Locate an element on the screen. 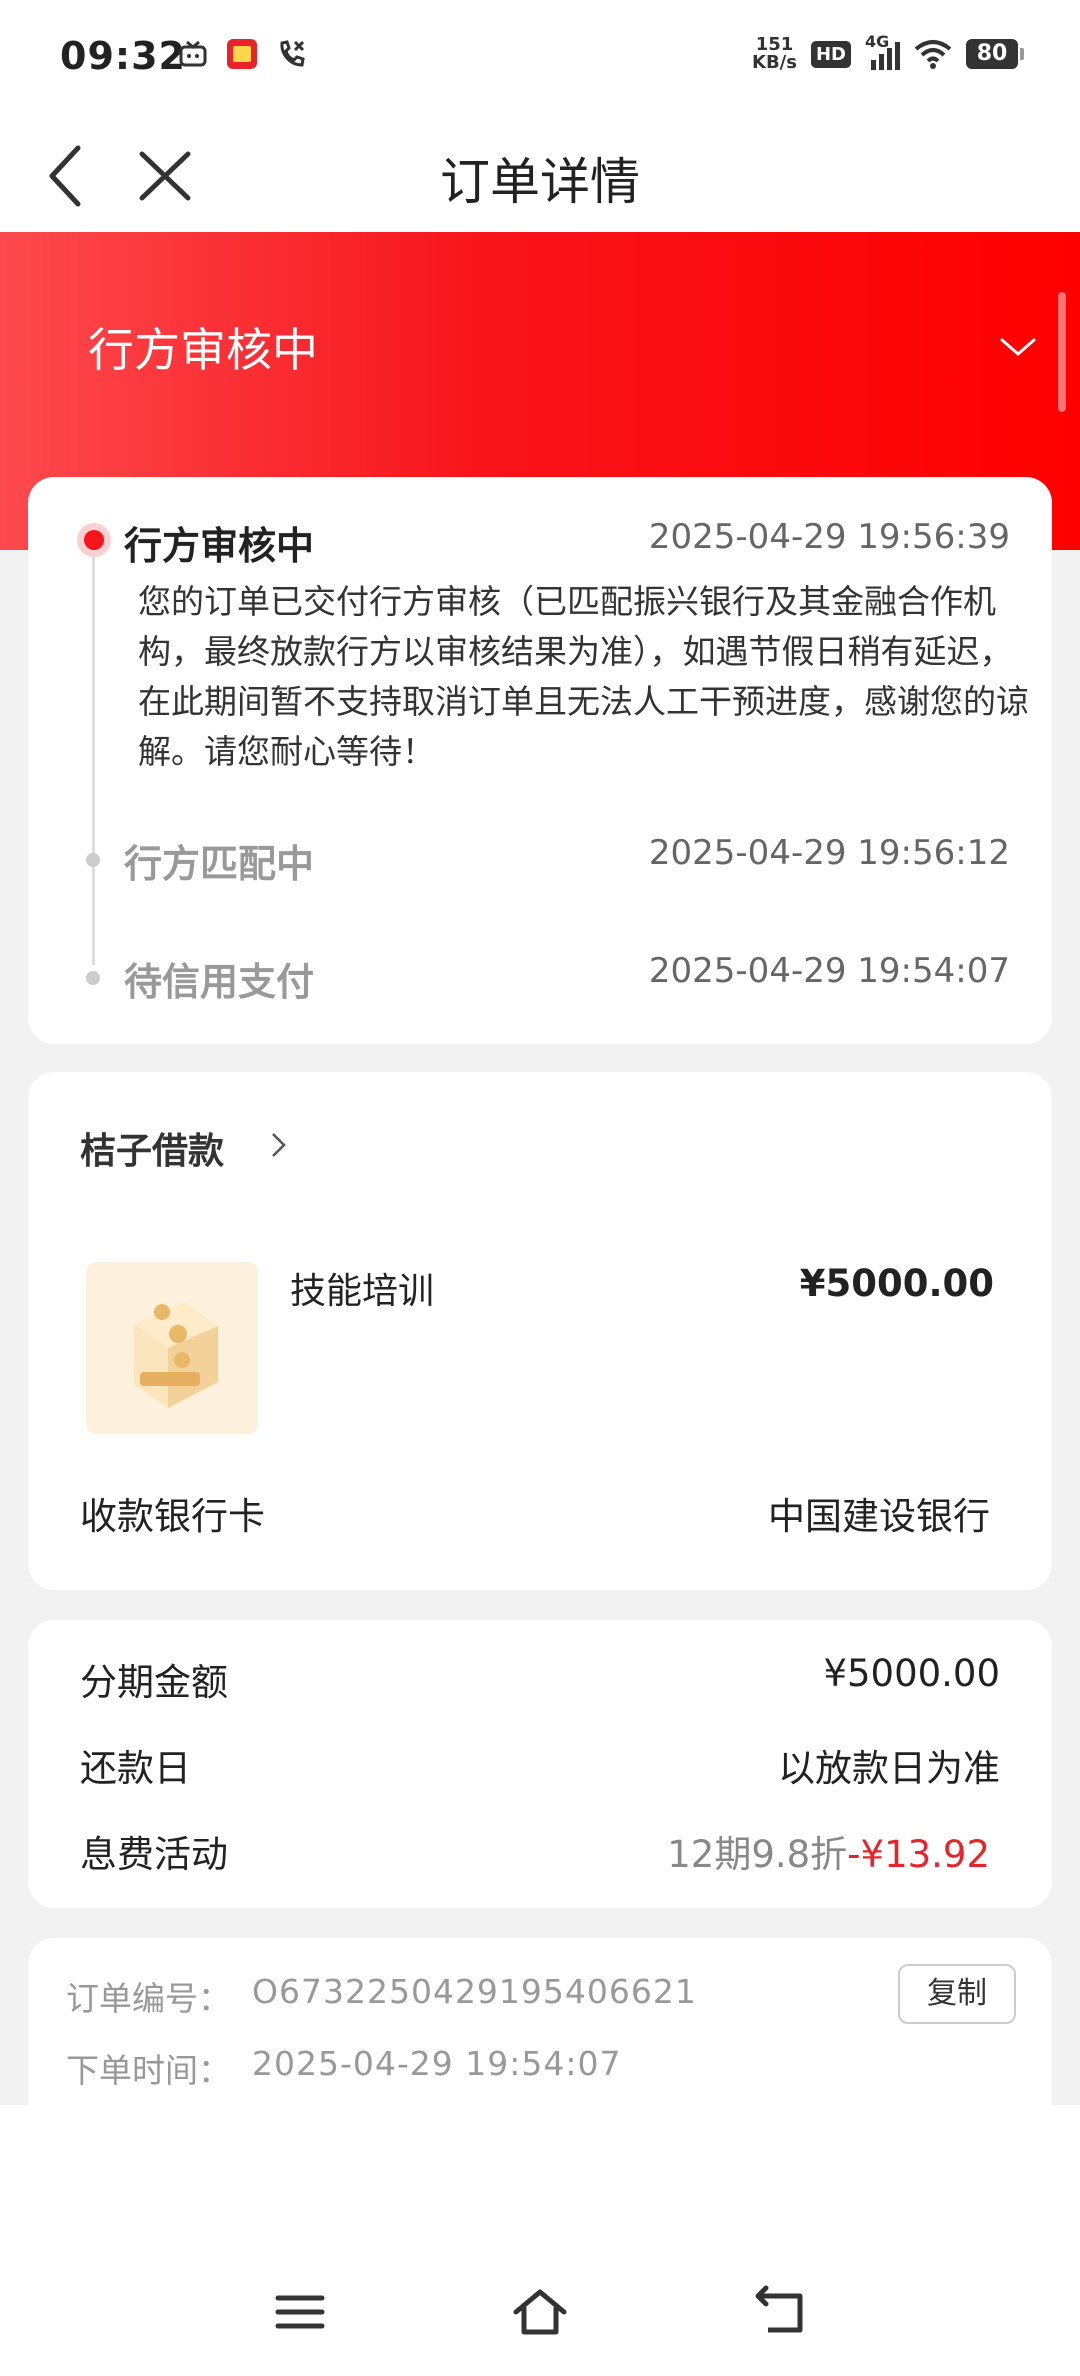  net-speed: 151 KB/s is located at coordinates (774, 53).